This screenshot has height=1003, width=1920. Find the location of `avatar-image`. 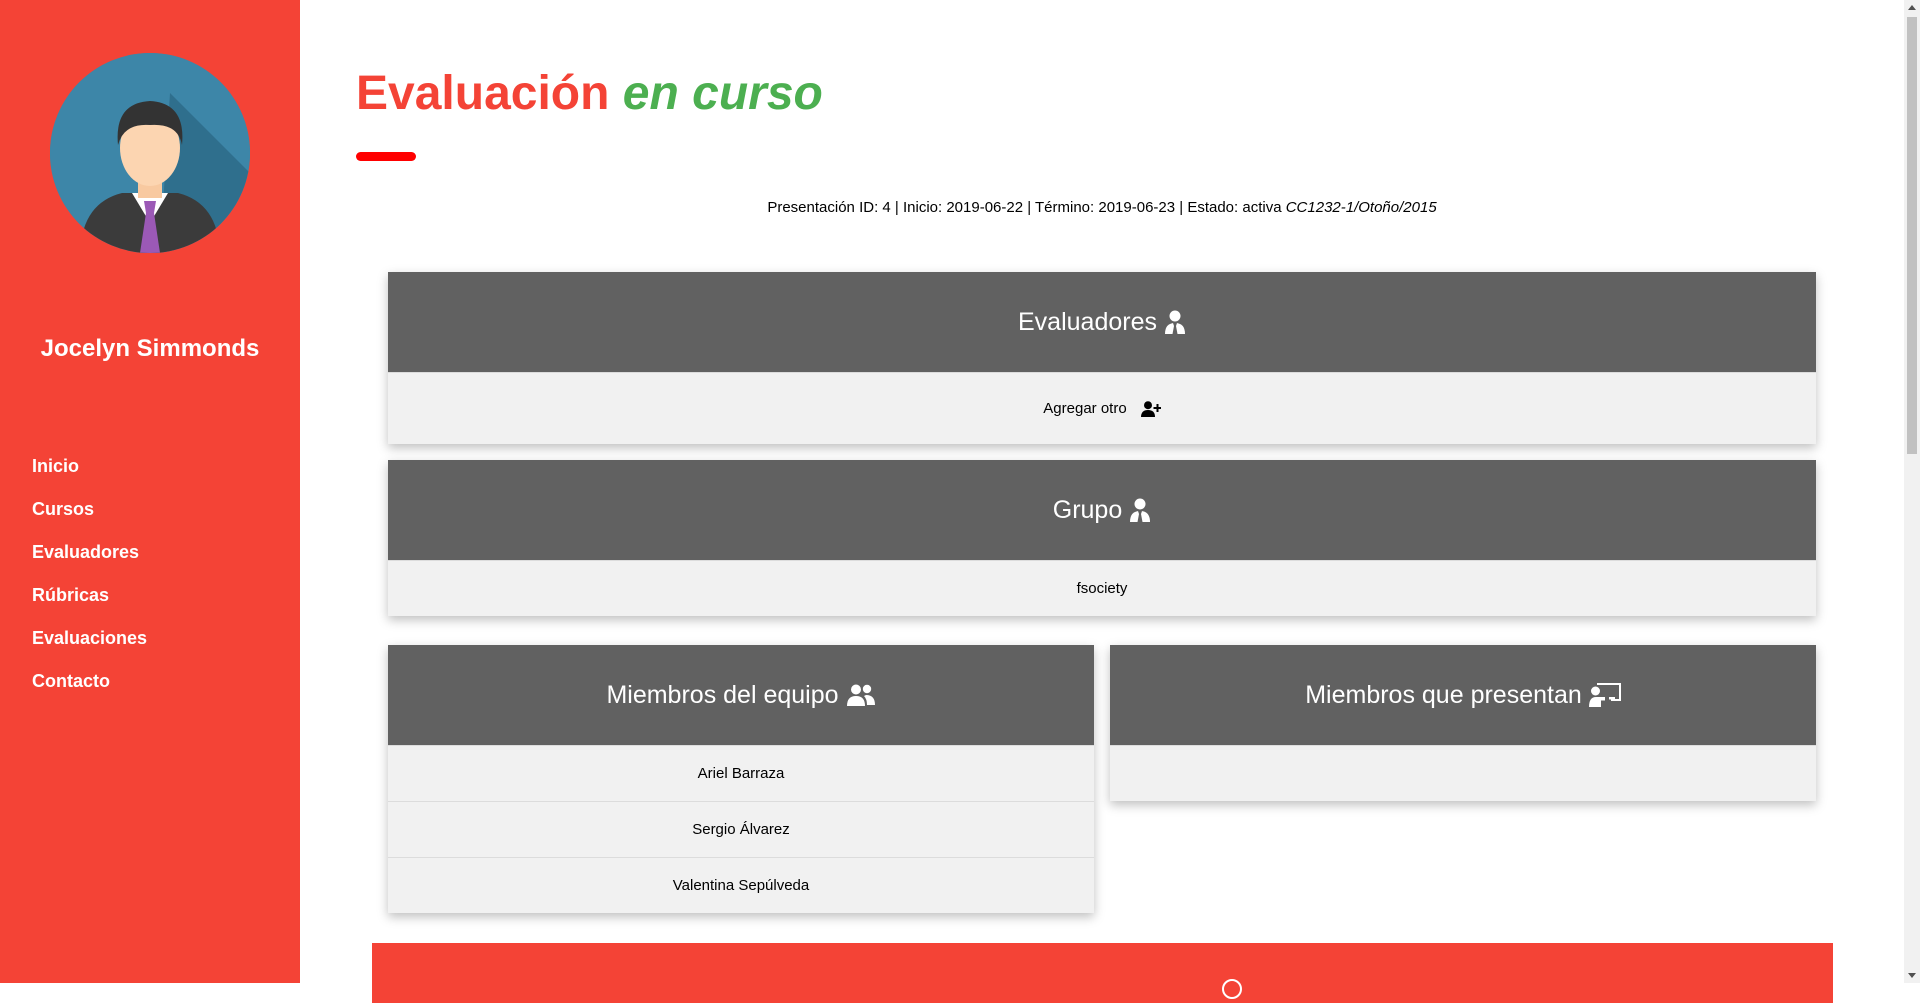

avatar-image is located at coordinates (150, 153).